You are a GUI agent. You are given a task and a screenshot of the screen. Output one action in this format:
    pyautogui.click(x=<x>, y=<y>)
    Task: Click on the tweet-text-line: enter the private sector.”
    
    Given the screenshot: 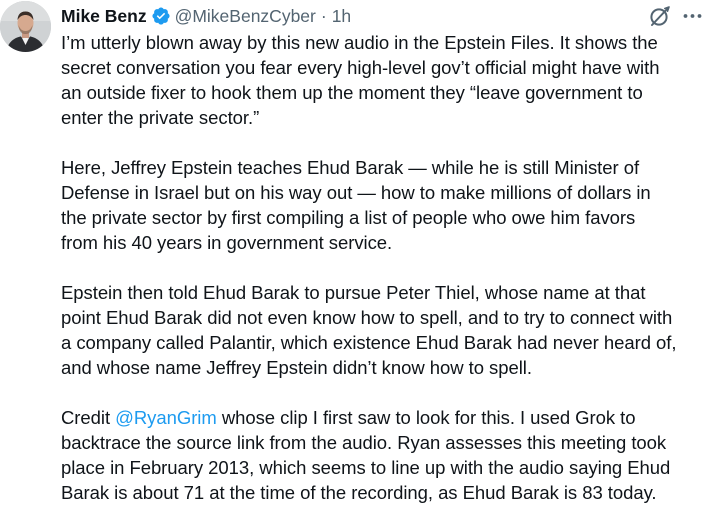 What is the action you would take?
    pyautogui.click(x=160, y=117)
    